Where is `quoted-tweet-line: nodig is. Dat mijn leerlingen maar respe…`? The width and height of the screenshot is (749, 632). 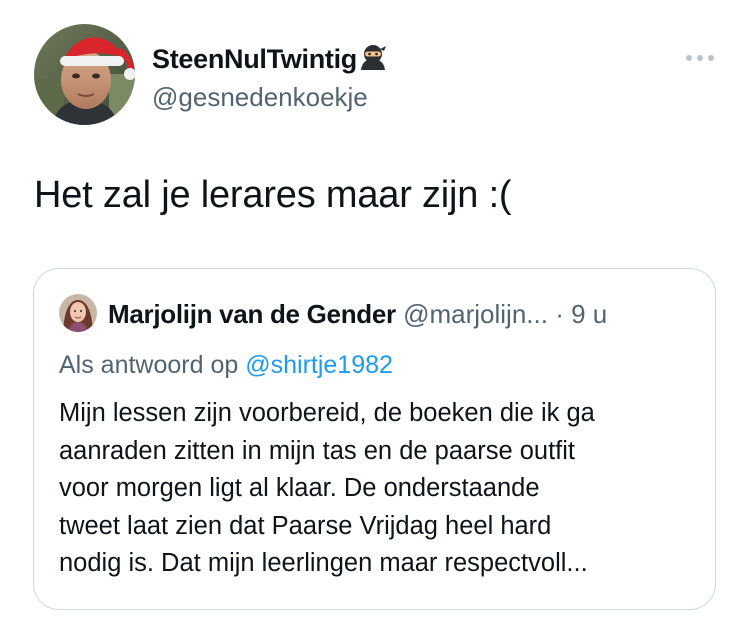
quoted-tweet-line: nodig is. Dat mijn leerlingen maar respe… is located at coordinates (323, 563).